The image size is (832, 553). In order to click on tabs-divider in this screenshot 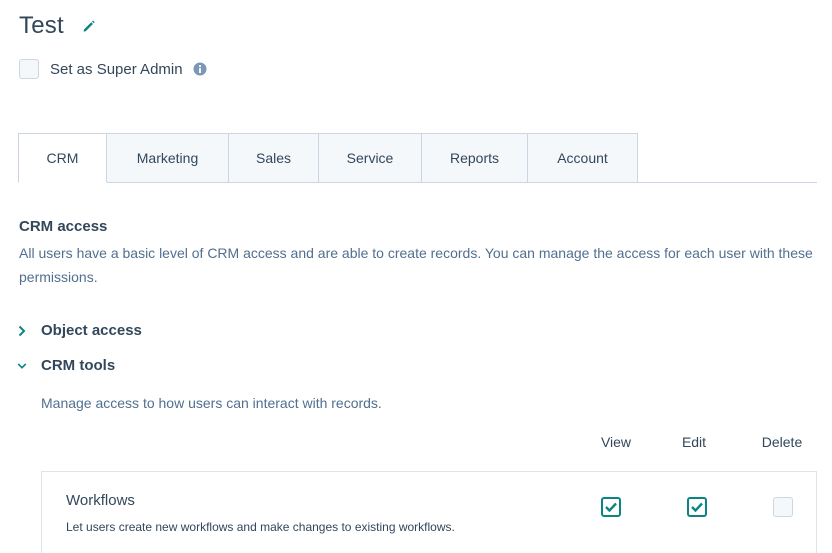, I will do `click(727, 182)`.